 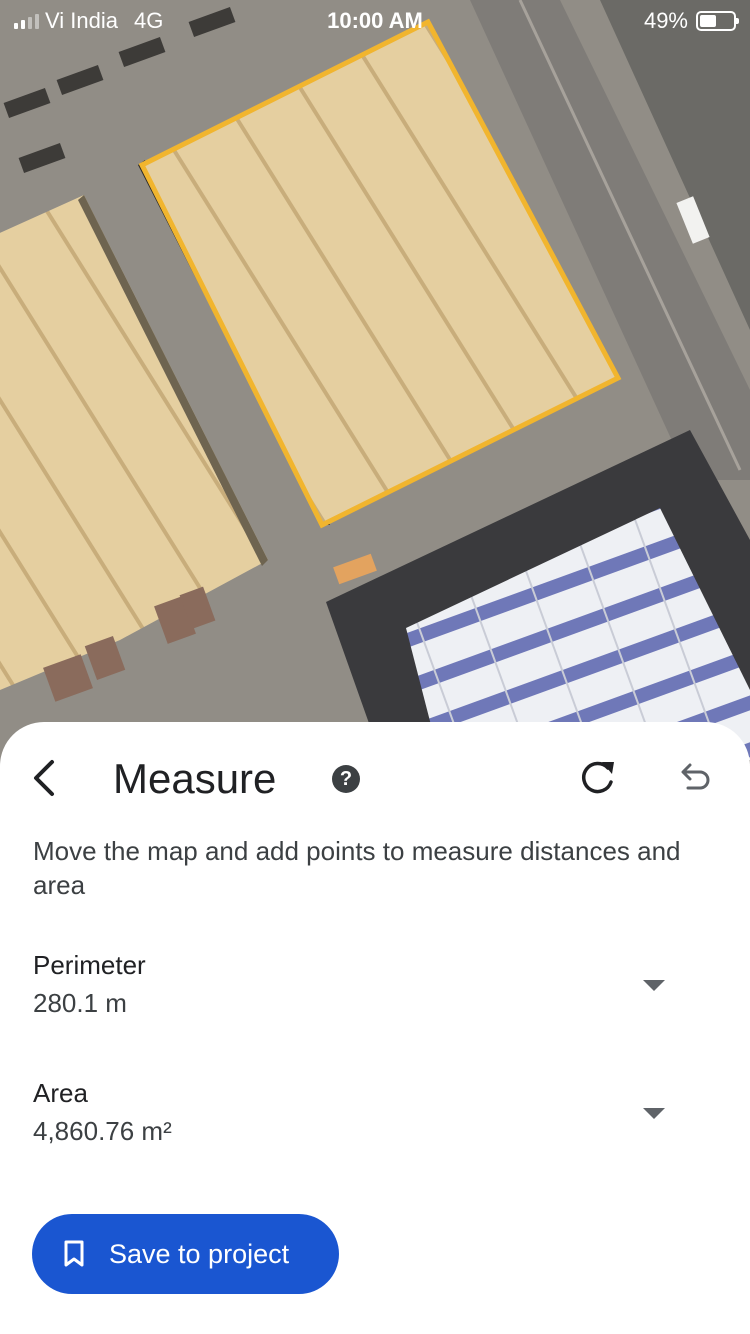 I want to click on redo-icon, so click(x=598, y=778).